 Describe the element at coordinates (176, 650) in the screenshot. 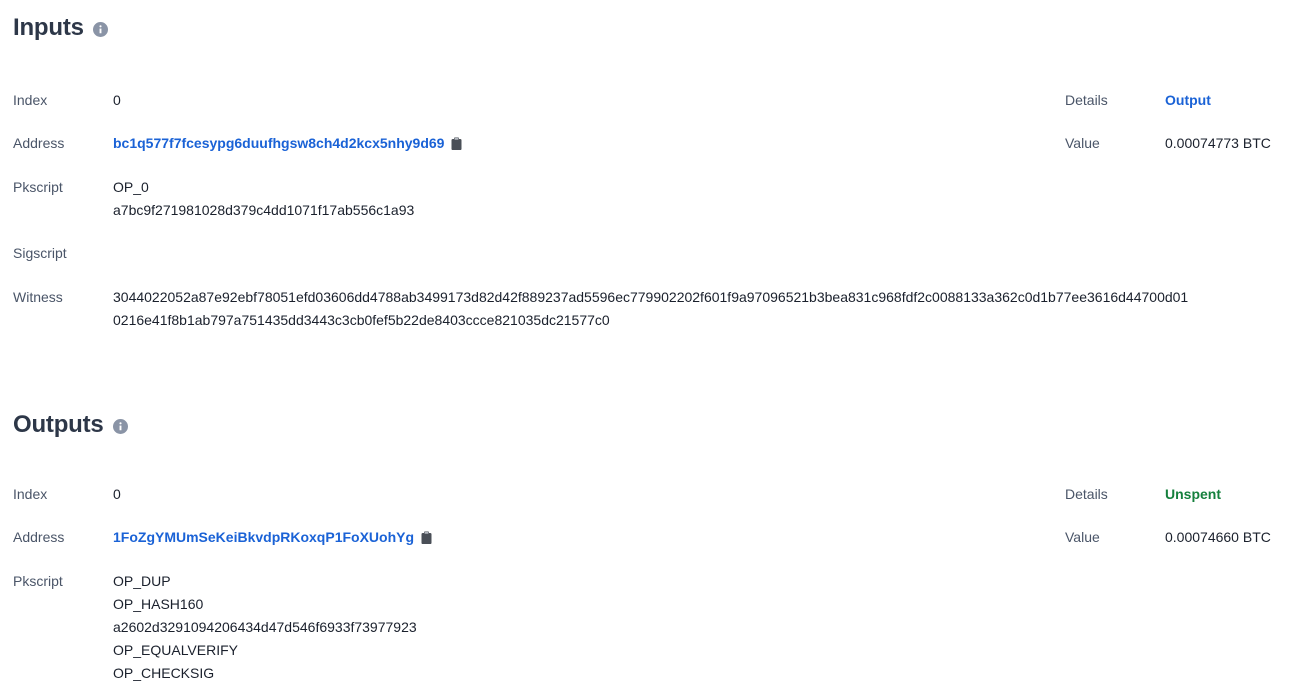

I see `pkscript-opcode: OP_EQUALVERIFY` at that location.